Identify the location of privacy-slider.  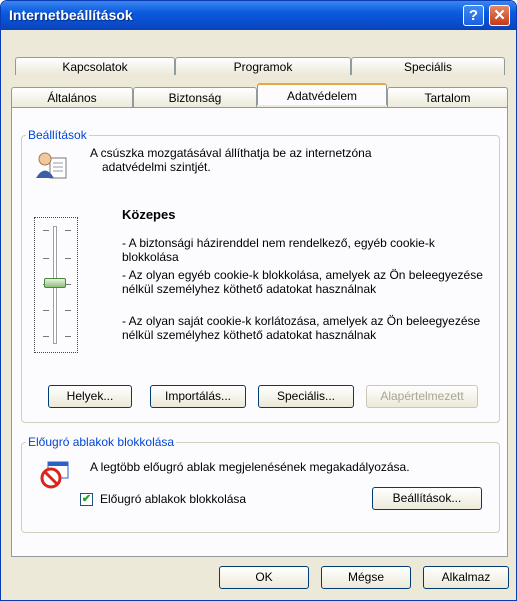
(56, 285).